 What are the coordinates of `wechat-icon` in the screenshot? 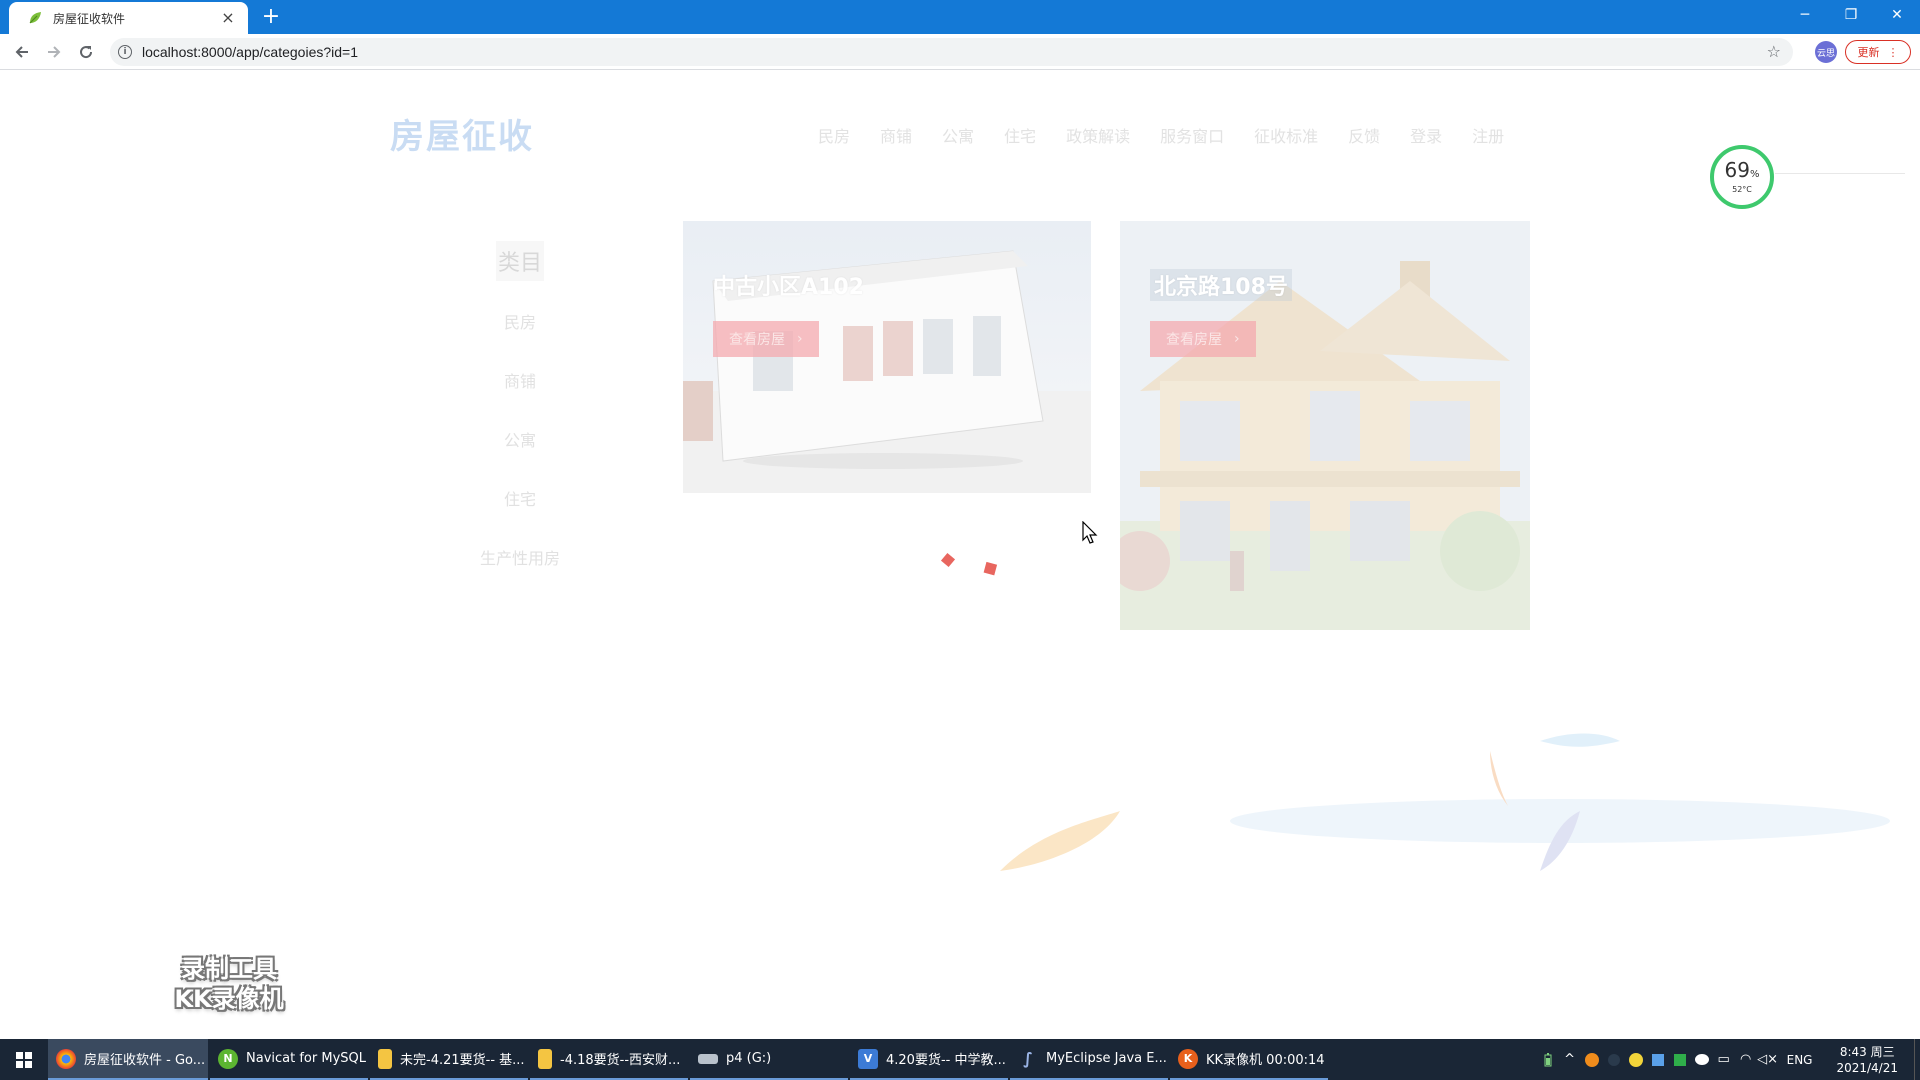 It's located at (1702, 1060).